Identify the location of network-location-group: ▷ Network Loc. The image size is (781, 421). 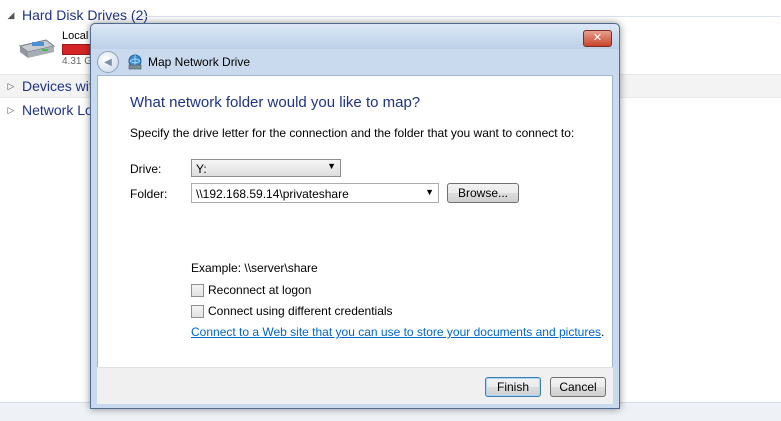
(50, 110).